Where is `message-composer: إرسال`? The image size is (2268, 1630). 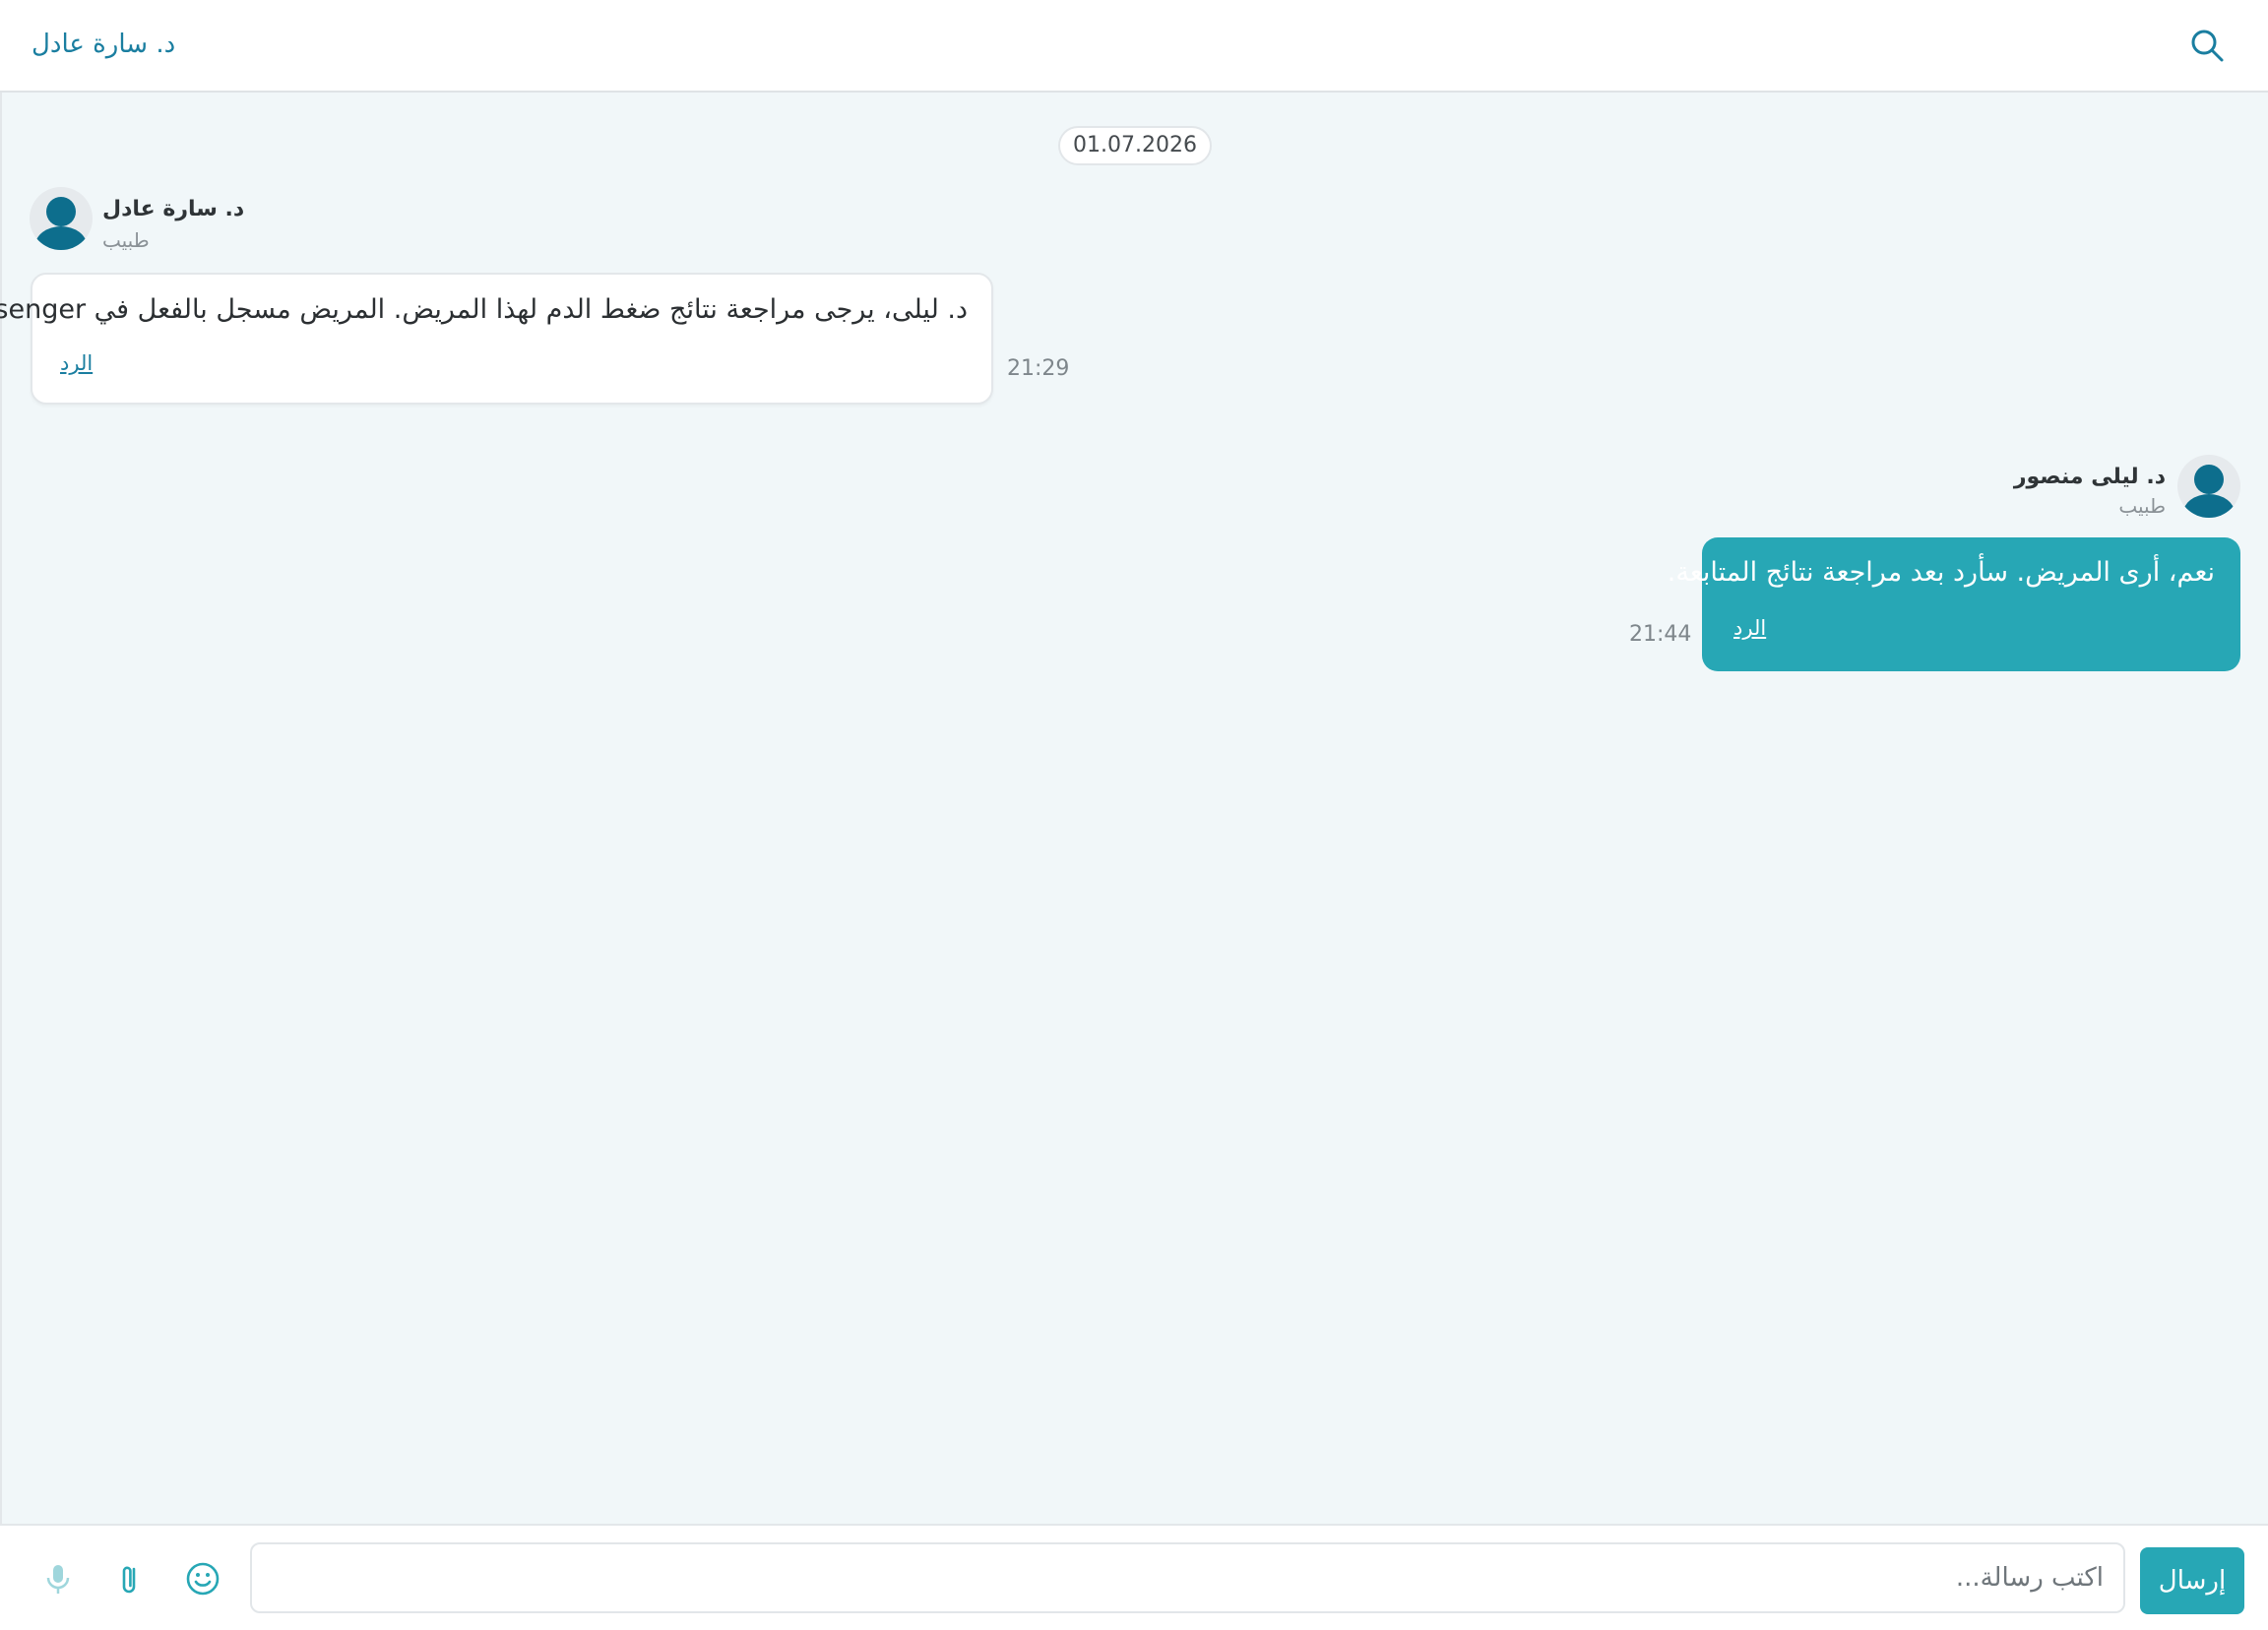 message-composer: إرسال is located at coordinates (1134, 1577).